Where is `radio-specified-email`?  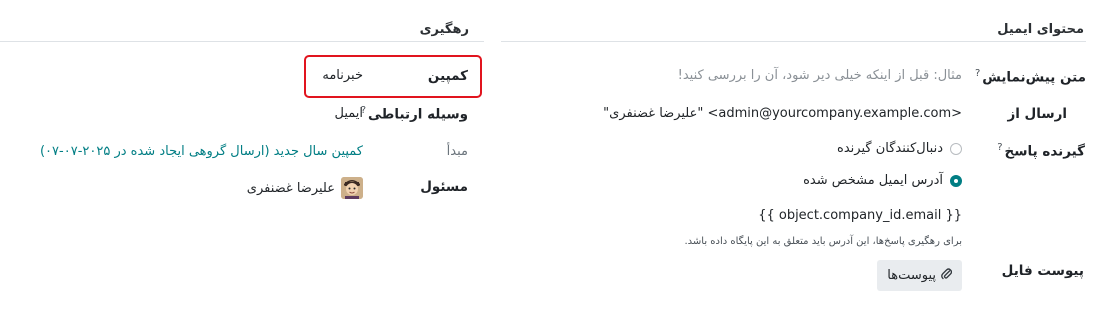
radio-specified-email is located at coordinates (956, 180).